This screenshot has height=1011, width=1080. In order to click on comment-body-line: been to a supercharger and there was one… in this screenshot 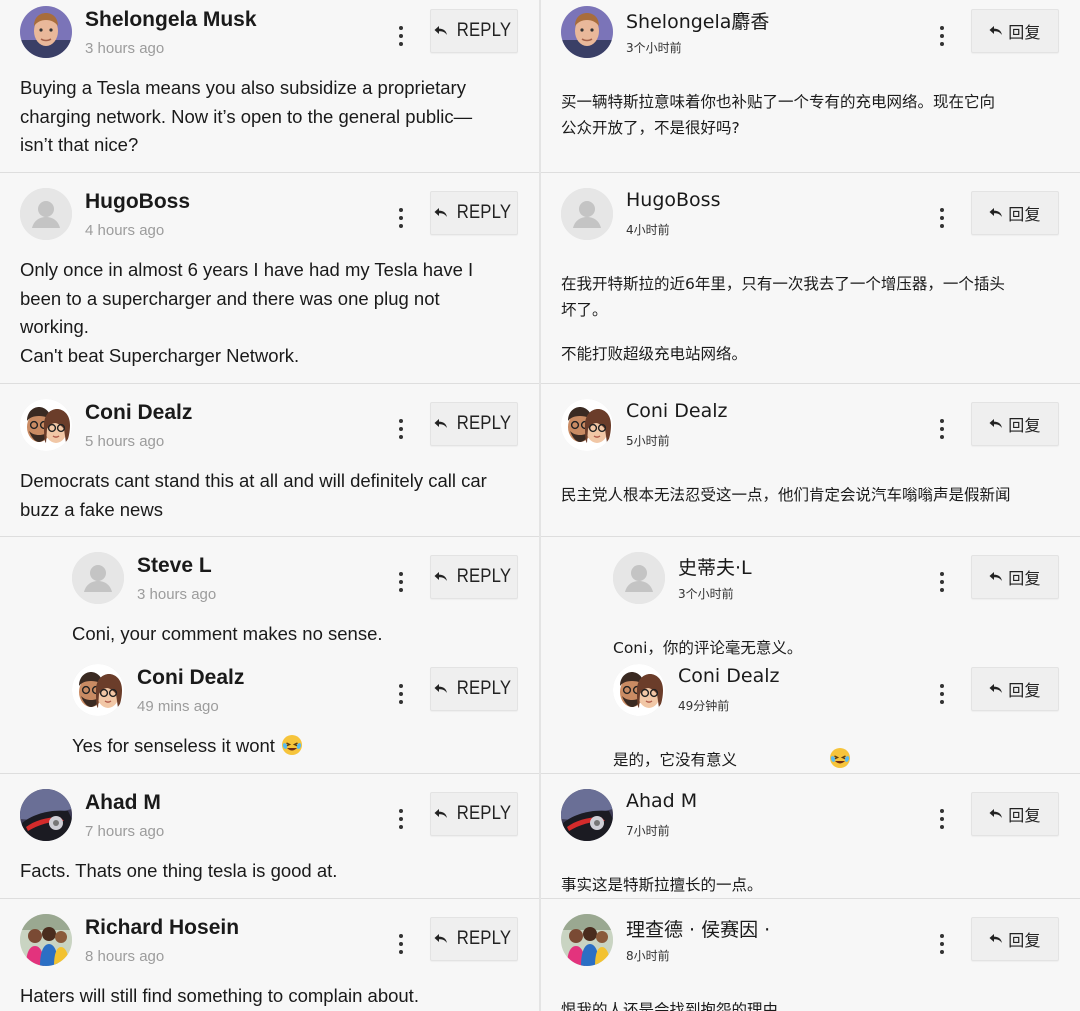, I will do `click(230, 298)`.